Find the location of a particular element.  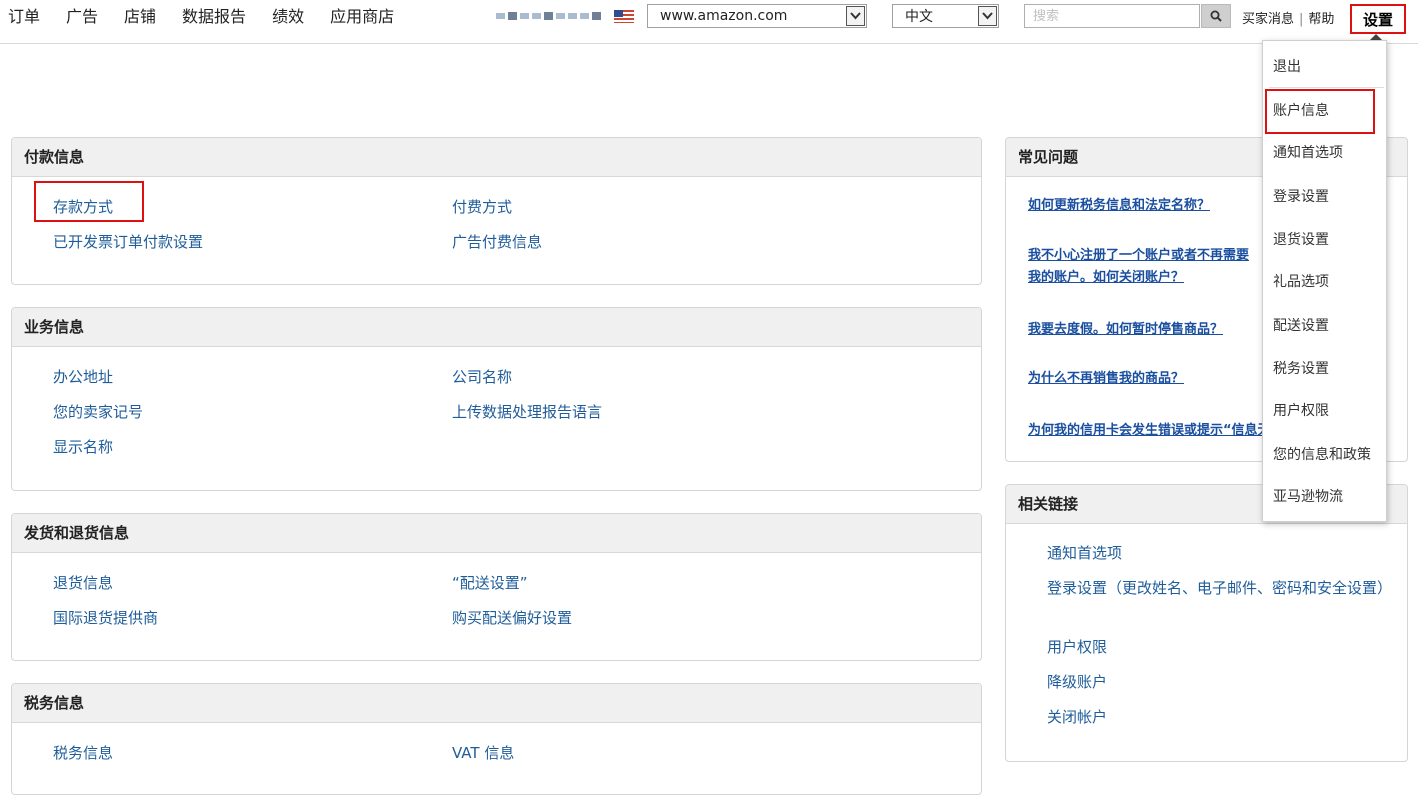

panel-title: 发货和退货信息 is located at coordinates (496, 533).